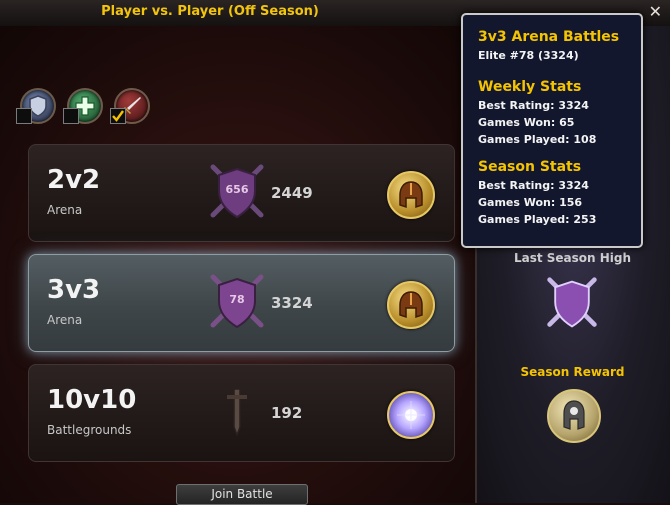 This screenshot has height=505, width=670. I want to click on checkmark-icon, so click(118, 116).